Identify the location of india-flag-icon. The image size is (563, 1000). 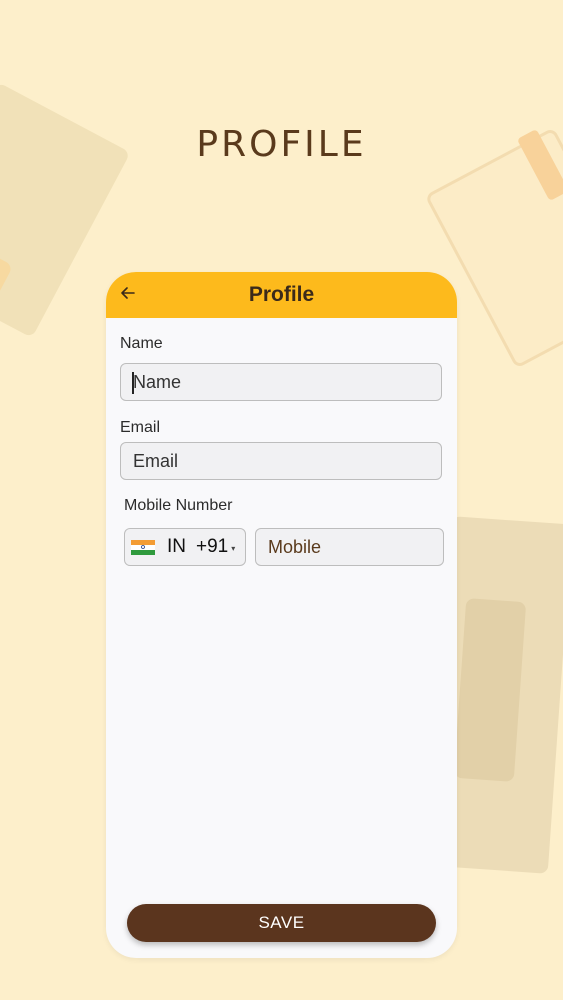
(143, 547).